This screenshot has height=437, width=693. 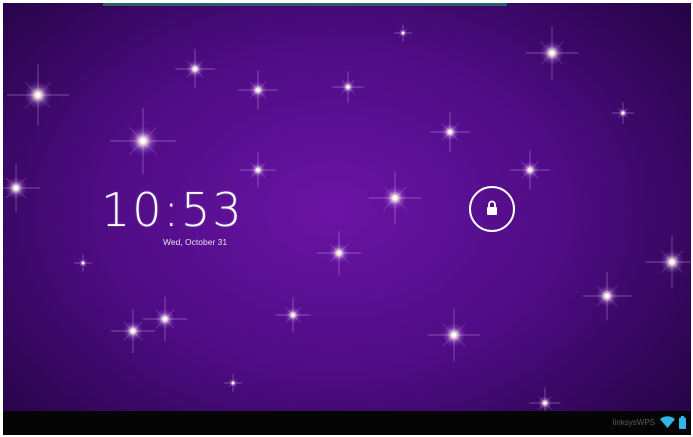 I want to click on network-name: linksysWPS, so click(x=633, y=422).